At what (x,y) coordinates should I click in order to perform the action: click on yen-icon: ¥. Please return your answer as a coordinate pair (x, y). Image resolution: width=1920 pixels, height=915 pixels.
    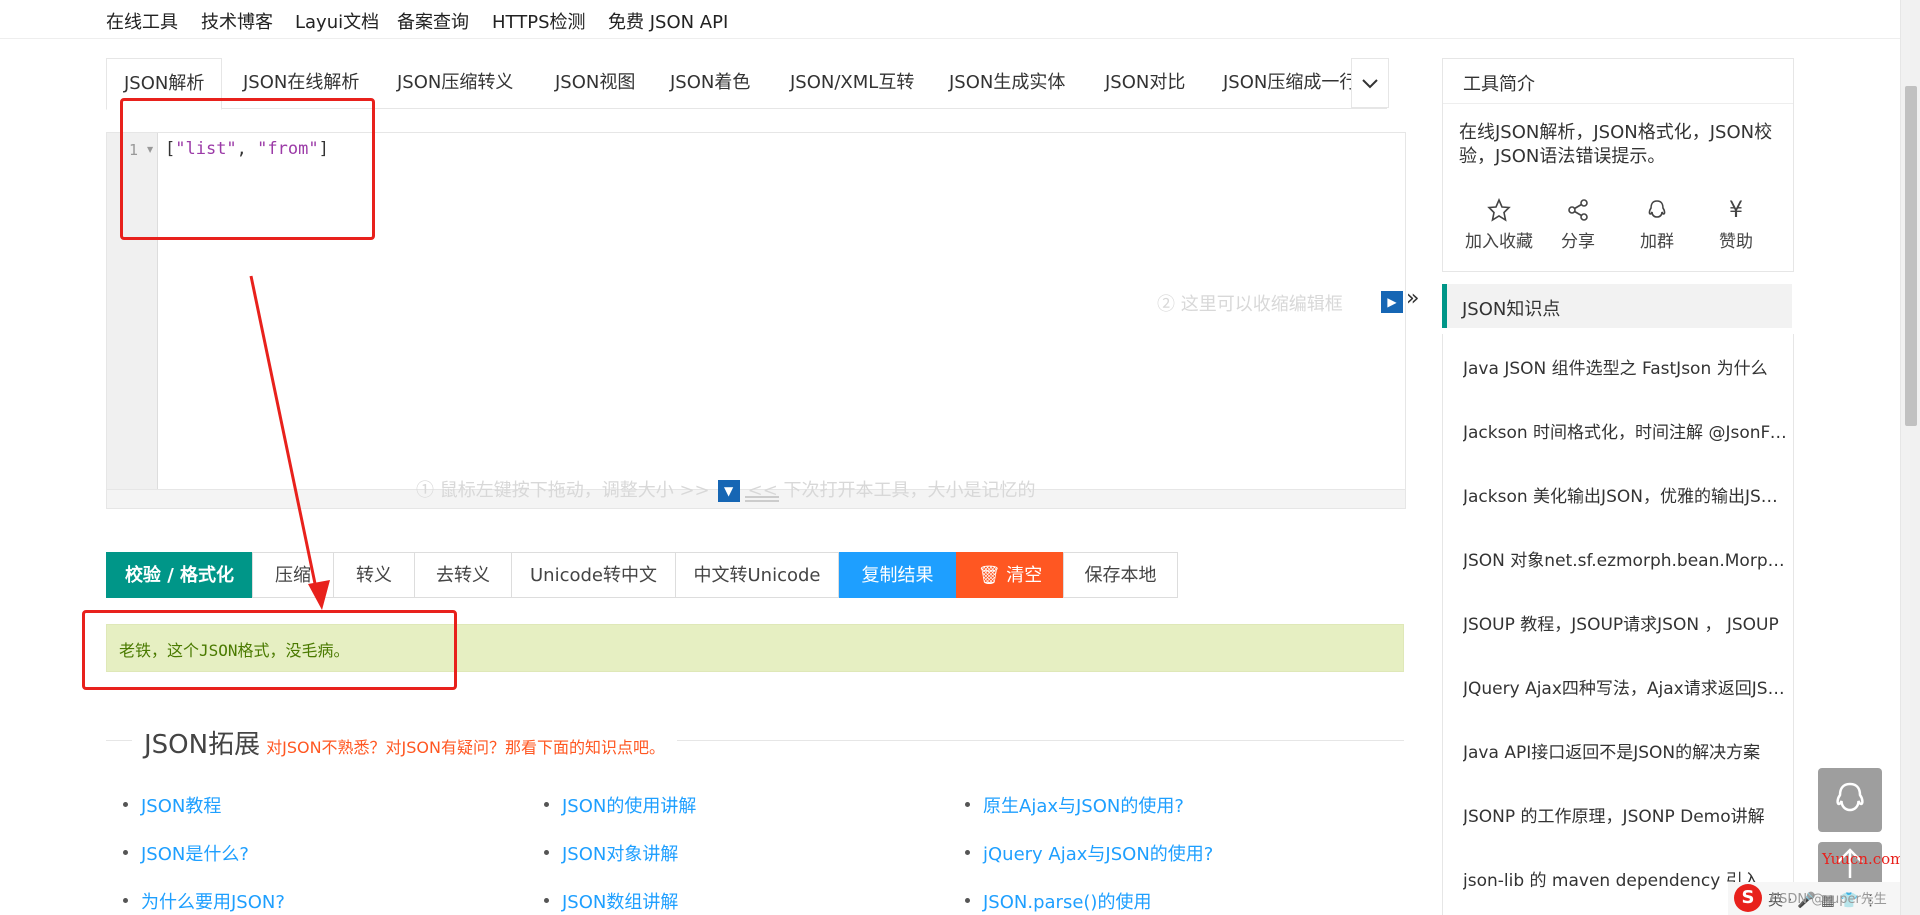
    Looking at the image, I should click on (1736, 210).